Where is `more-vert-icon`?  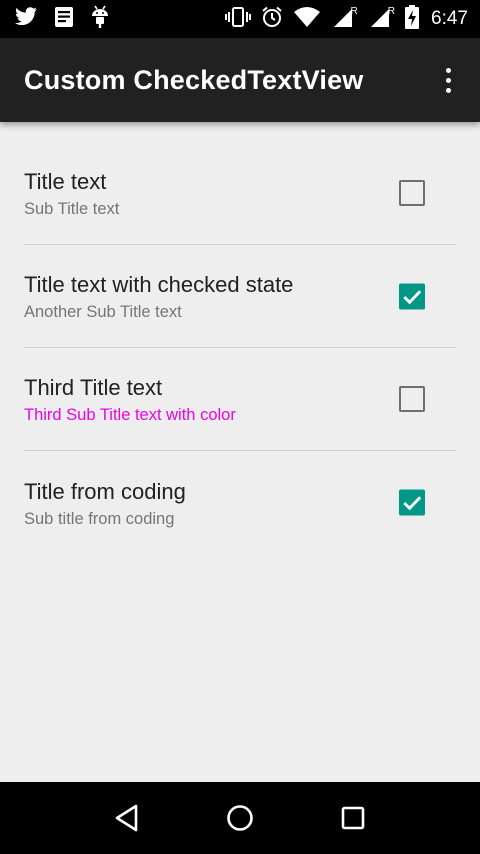 more-vert-icon is located at coordinates (448, 80).